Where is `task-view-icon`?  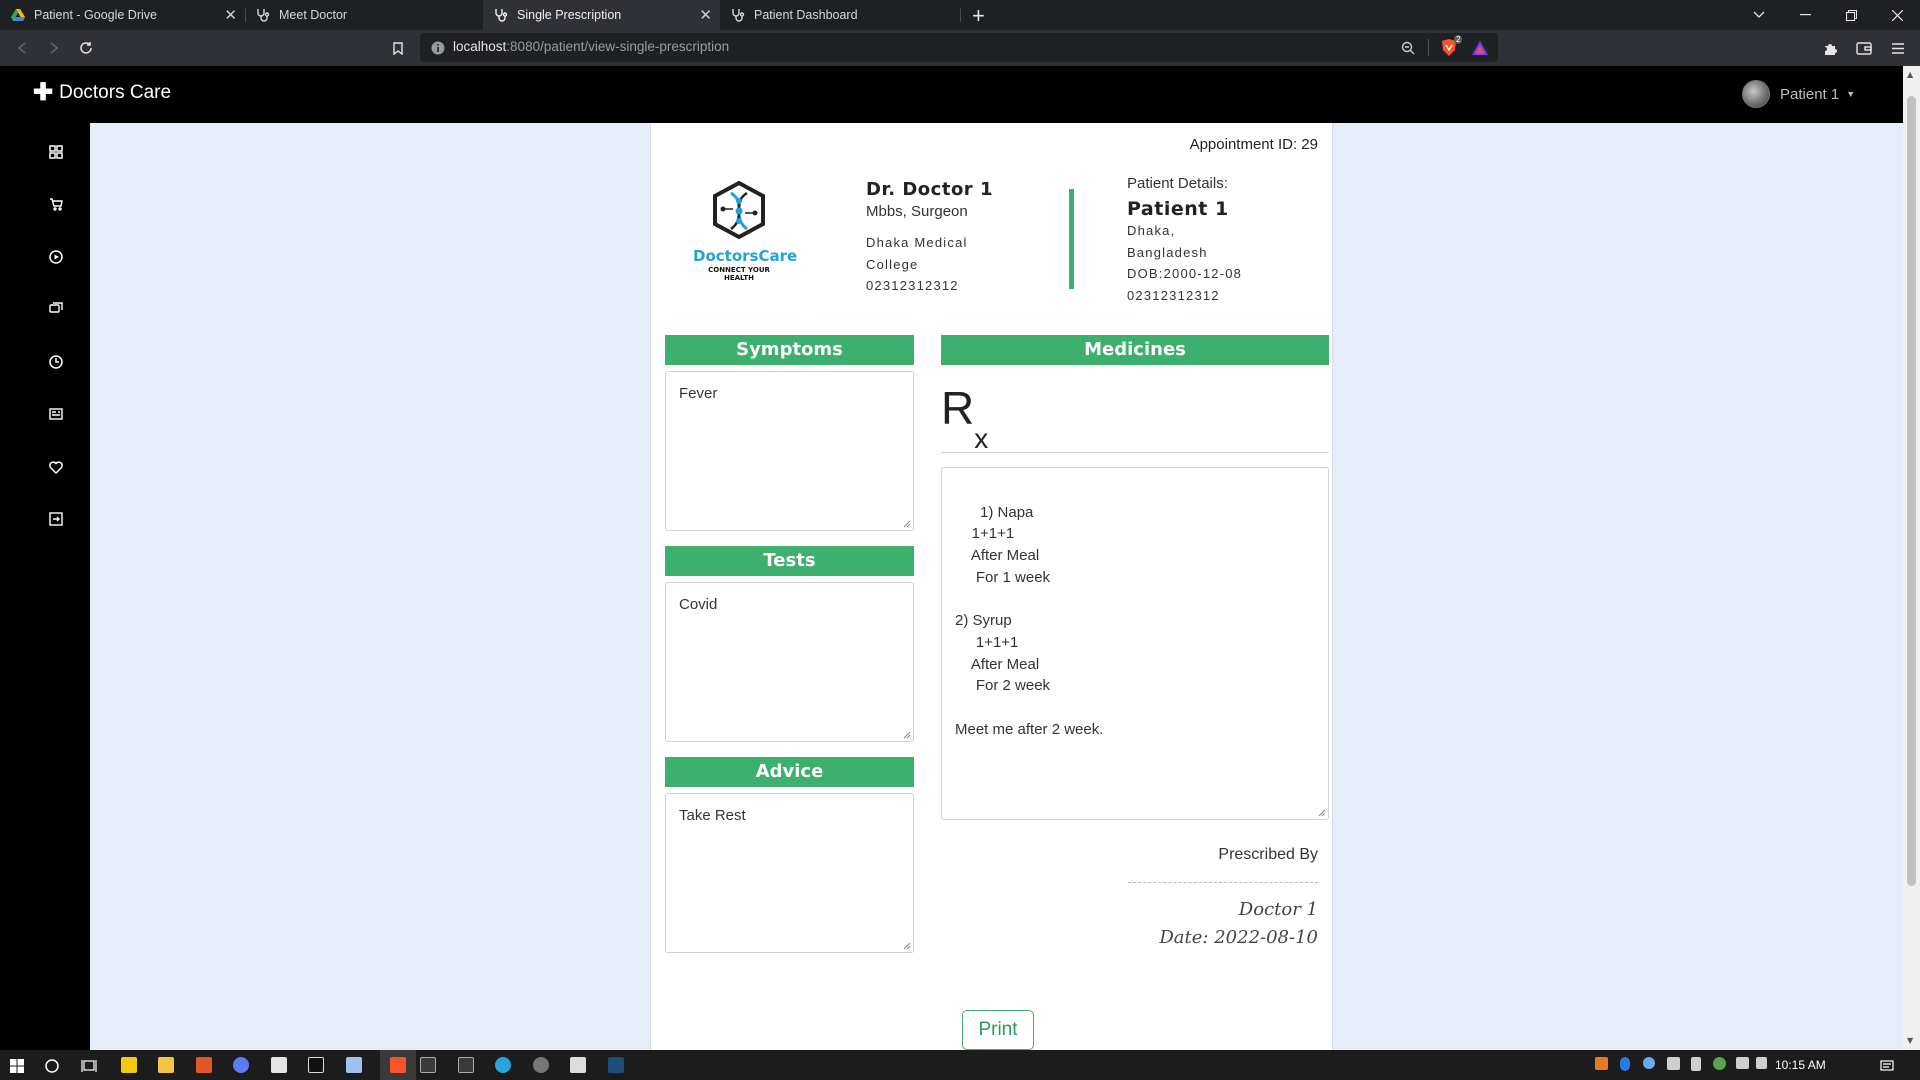 task-view-icon is located at coordinates (89, 1067).